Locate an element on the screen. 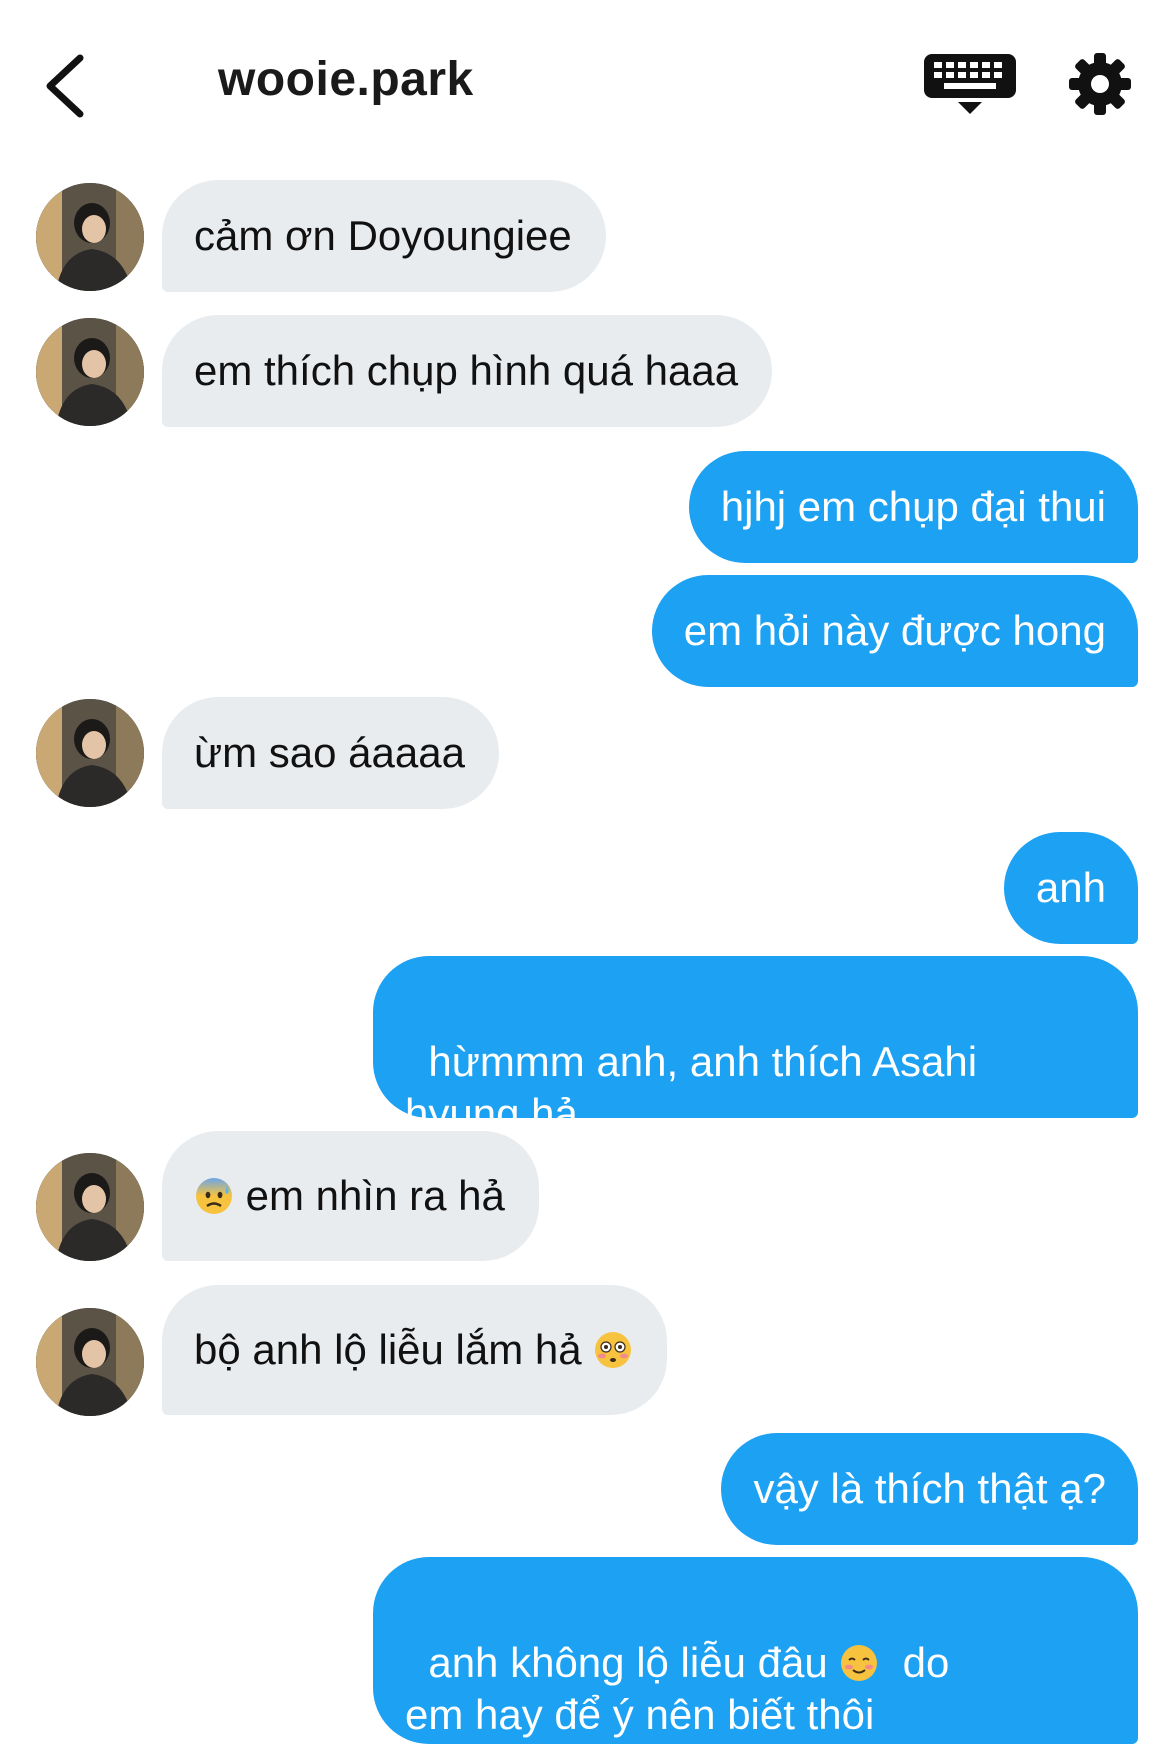 This screenshot has width=1170, height=1744. outgoing-message: anh is located at coordinates (1070, 888).